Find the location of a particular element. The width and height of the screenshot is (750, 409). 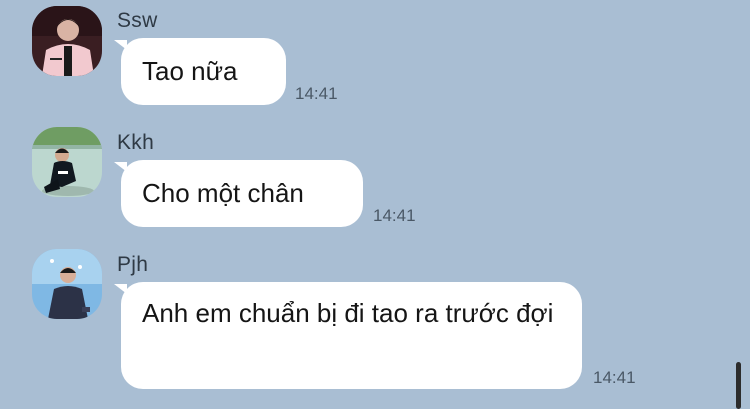

message-text: Cho một chân is located at coordinates (223, 193).